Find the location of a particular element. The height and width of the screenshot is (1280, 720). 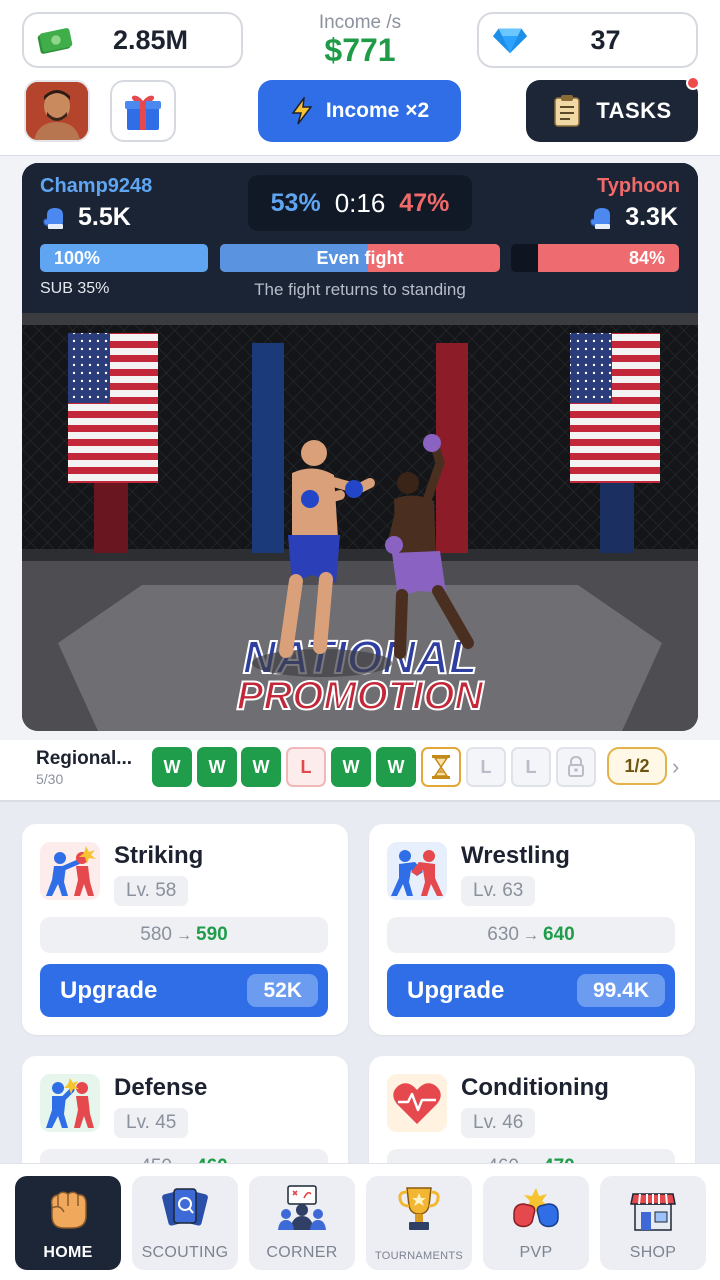

striking-title: Striking is located at coordinates (159, 855).